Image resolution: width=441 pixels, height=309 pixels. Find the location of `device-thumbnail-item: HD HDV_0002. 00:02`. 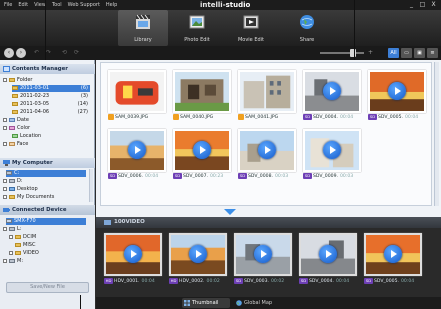

device-thumbnail-item: HD HDV_0002. 00:02 is located at coordinates (198, 260).